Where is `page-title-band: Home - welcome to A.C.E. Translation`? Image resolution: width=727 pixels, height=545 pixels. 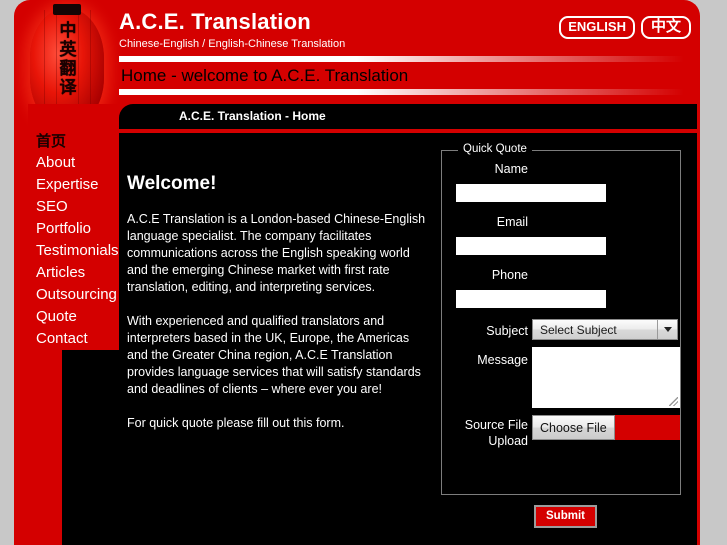 page-title-band: Home - welcome to A.C.E. Translation is located at coordinates (409, 78).